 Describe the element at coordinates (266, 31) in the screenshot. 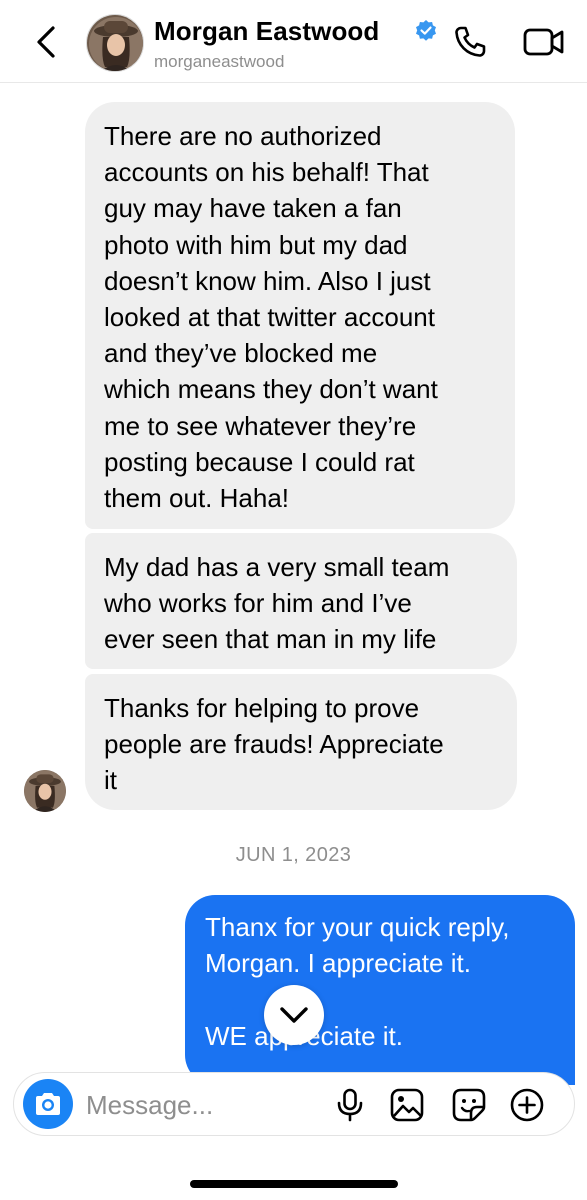

I see `contact-name: Morgan Eastwood` at that location.